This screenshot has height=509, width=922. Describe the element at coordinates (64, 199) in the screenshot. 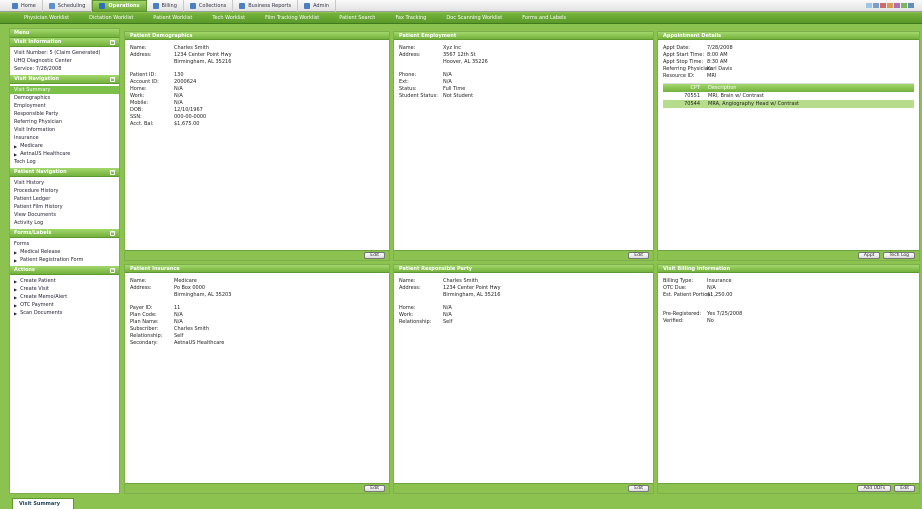

I see `sidebar-item-patient-ledger: Patient Ledger` at that location.